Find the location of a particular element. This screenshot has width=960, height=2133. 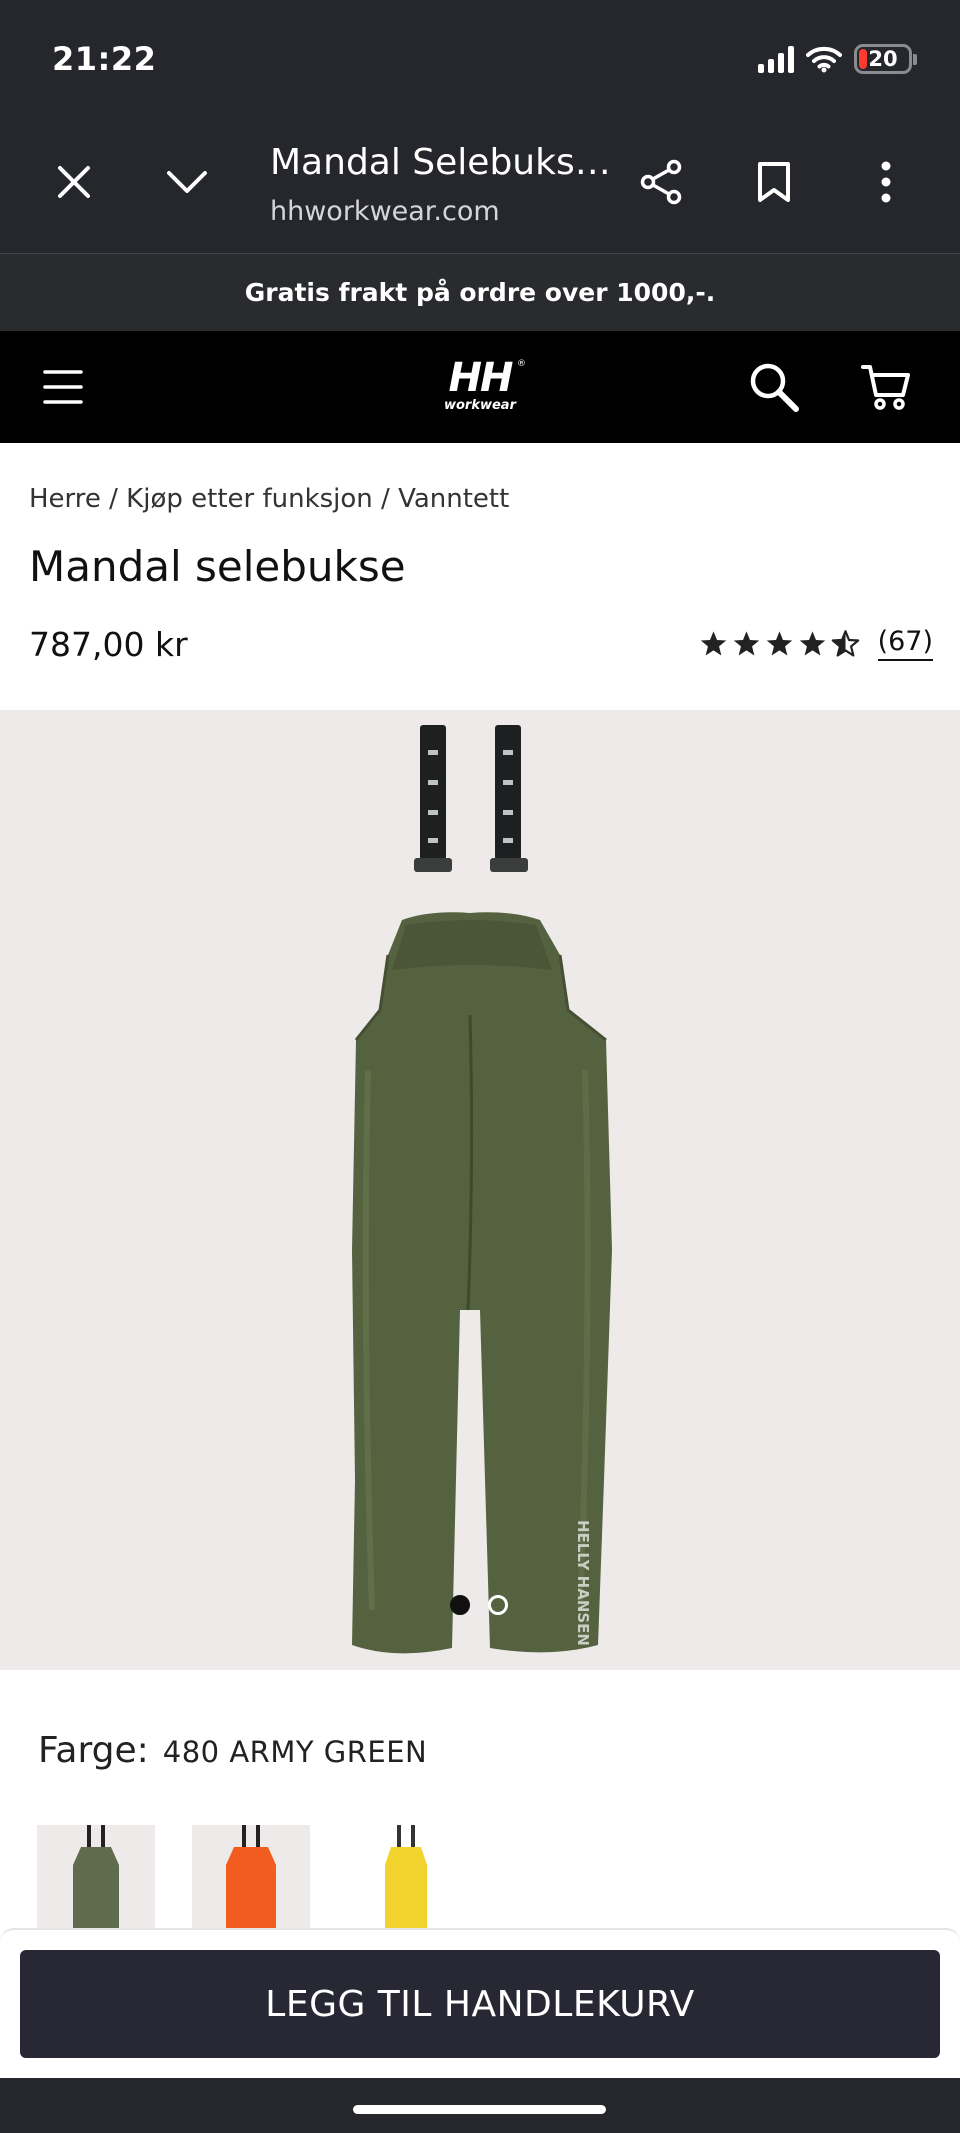

product-title: Mandal selebukse is located at coordinates (217, 566).